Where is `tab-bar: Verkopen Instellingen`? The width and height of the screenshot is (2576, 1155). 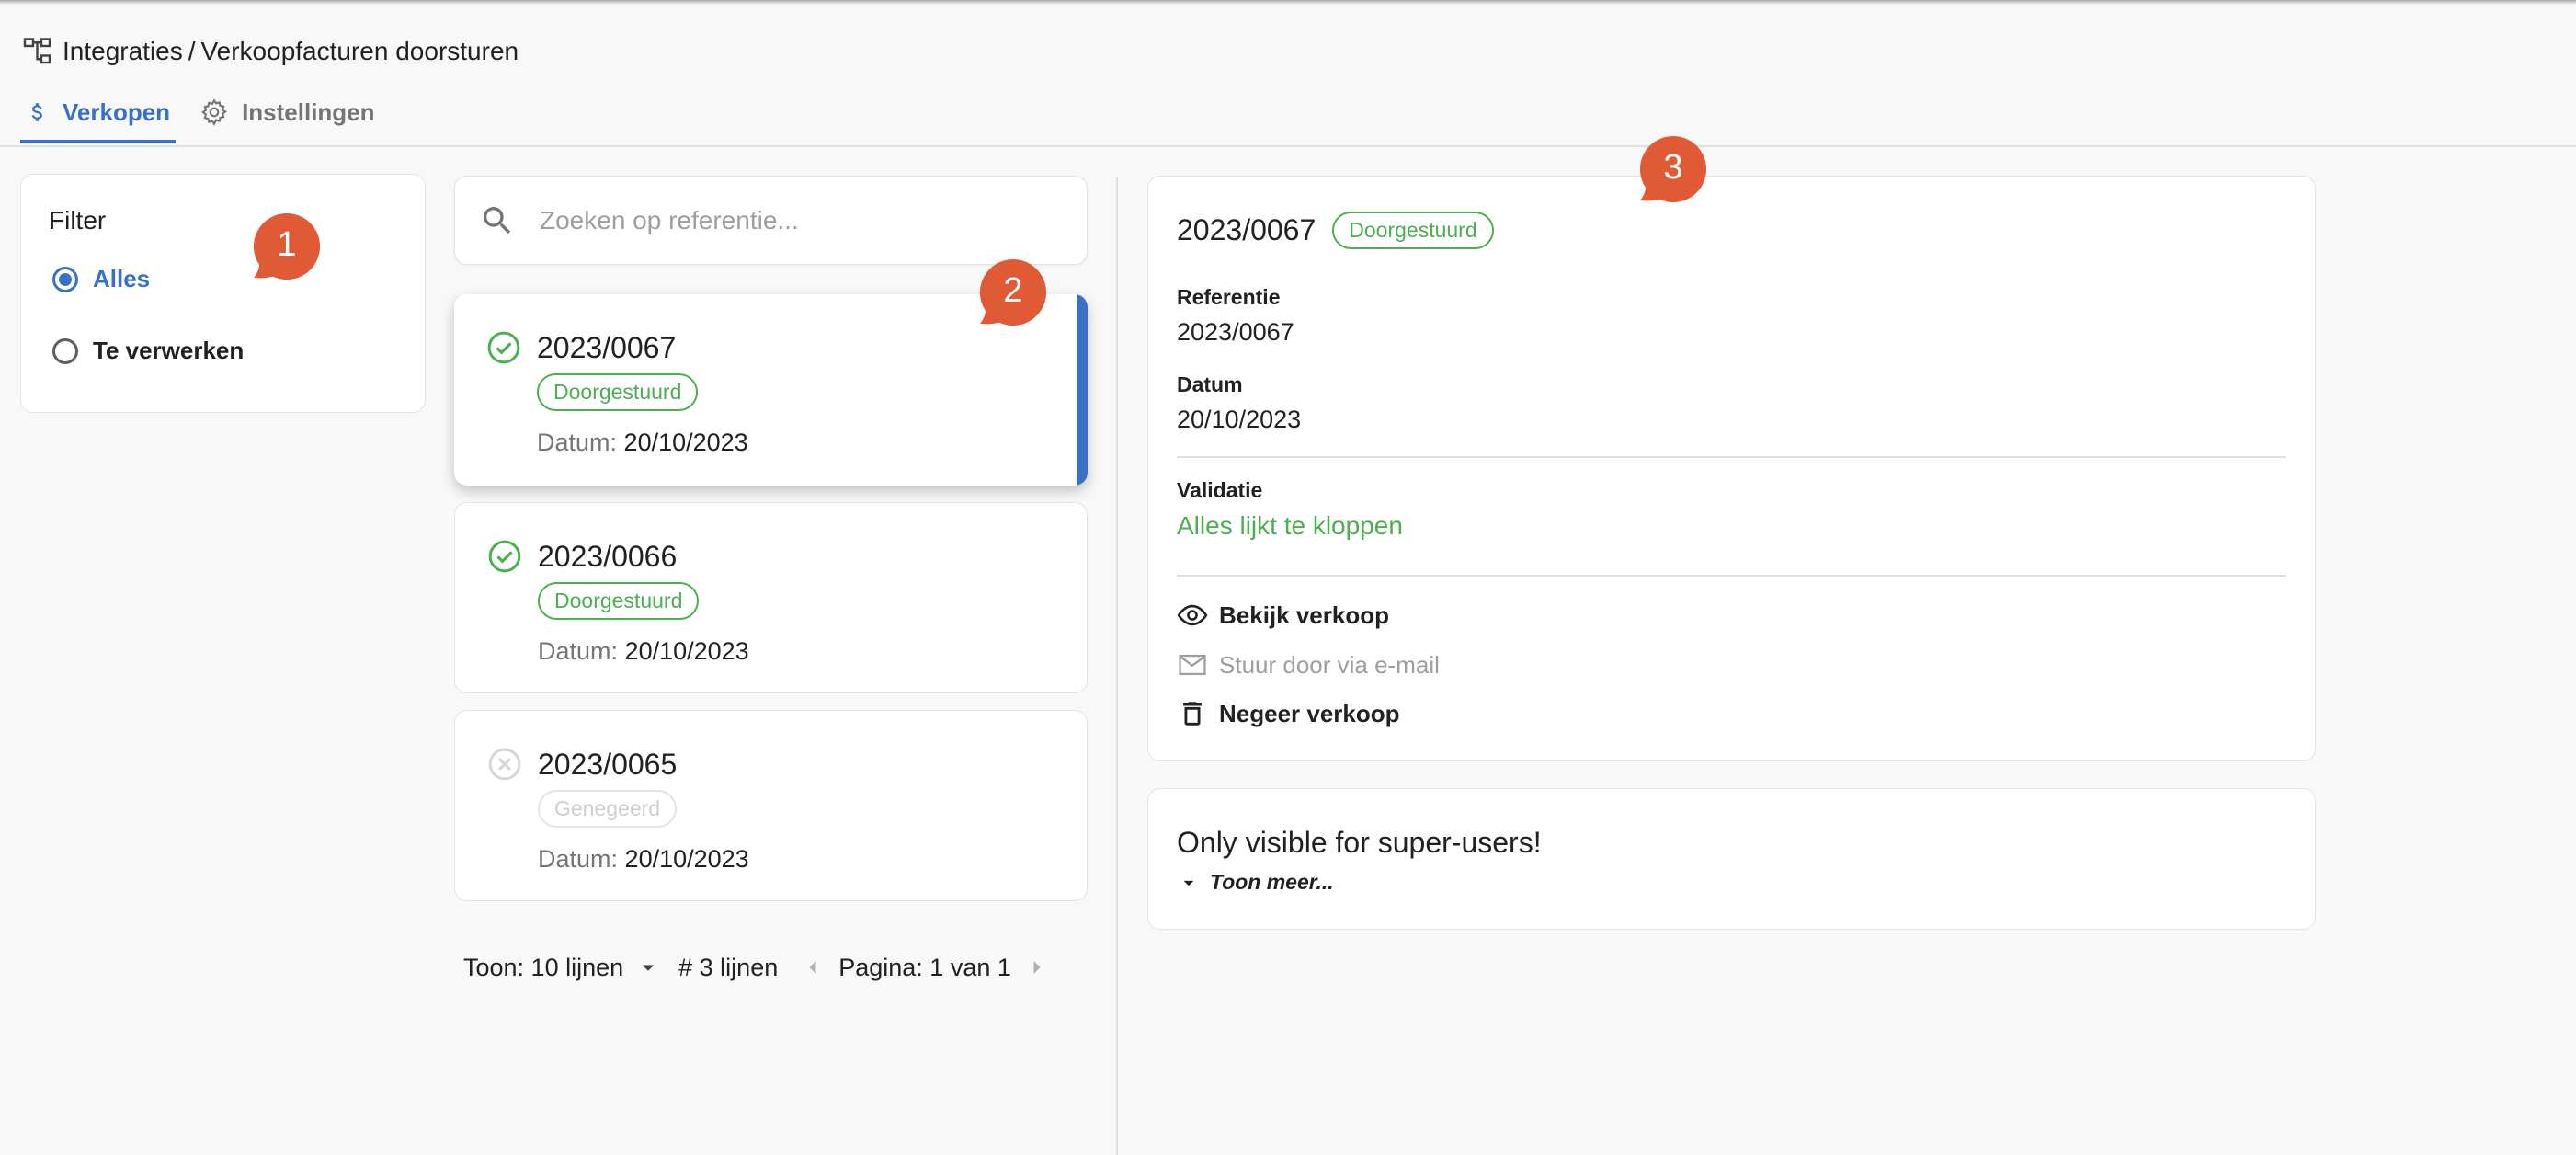 tab-bar: Verkopen Instellingen is located at coordinates (209, 115).